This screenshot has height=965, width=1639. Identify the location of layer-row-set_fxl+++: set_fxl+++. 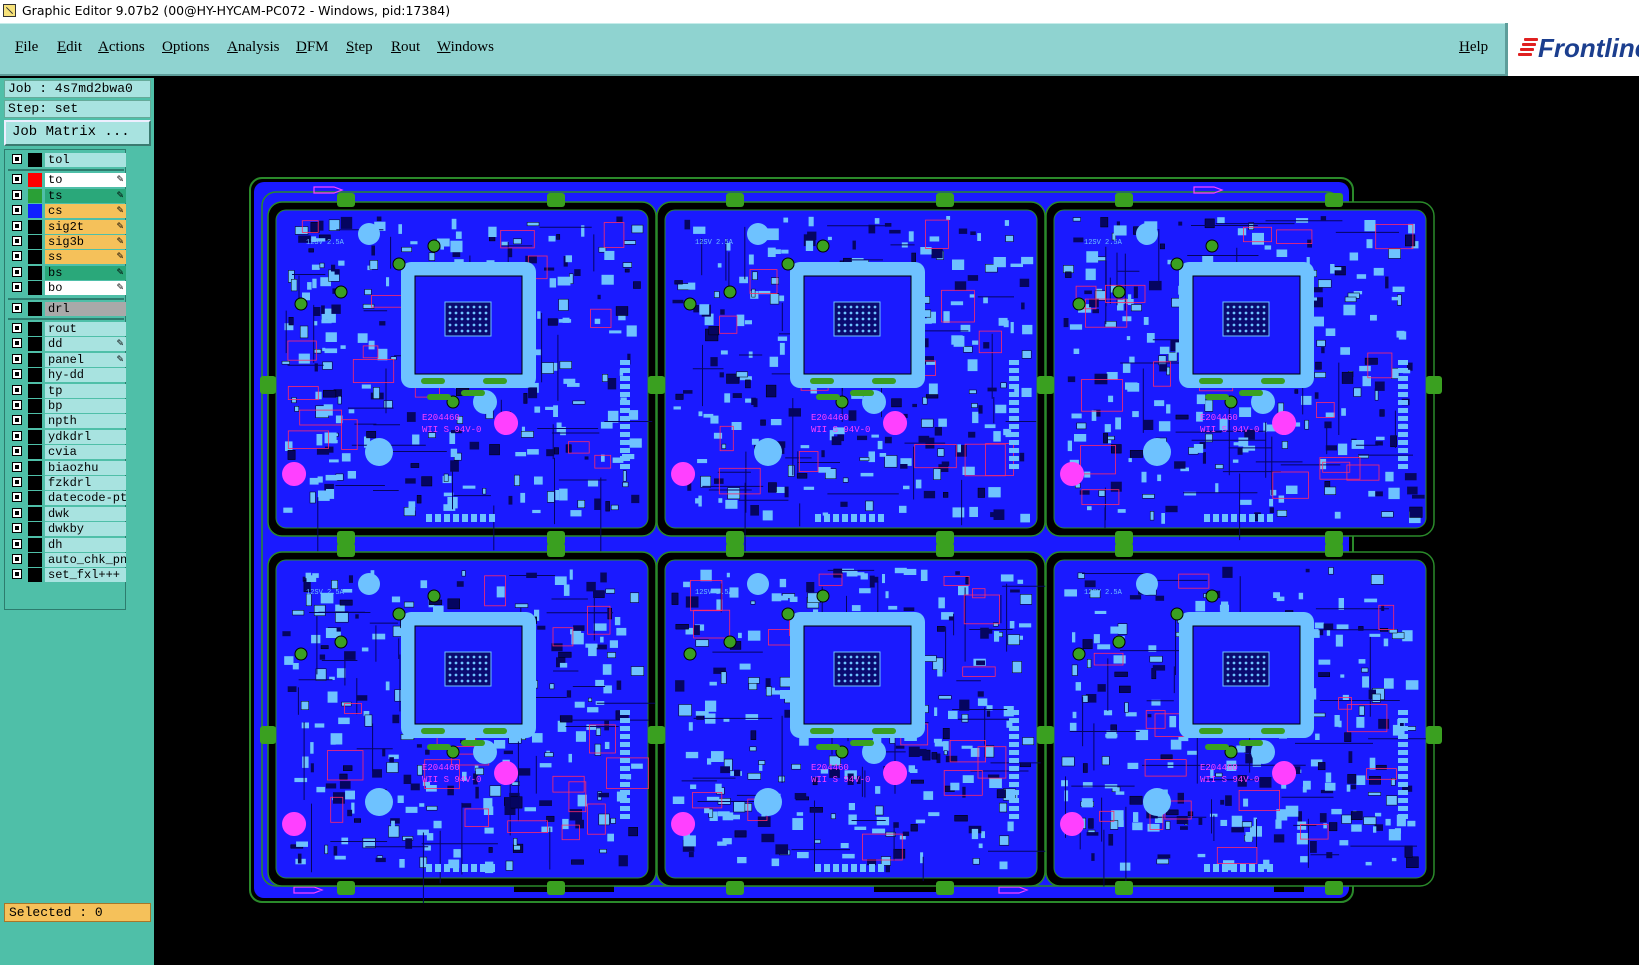
(67, 575).